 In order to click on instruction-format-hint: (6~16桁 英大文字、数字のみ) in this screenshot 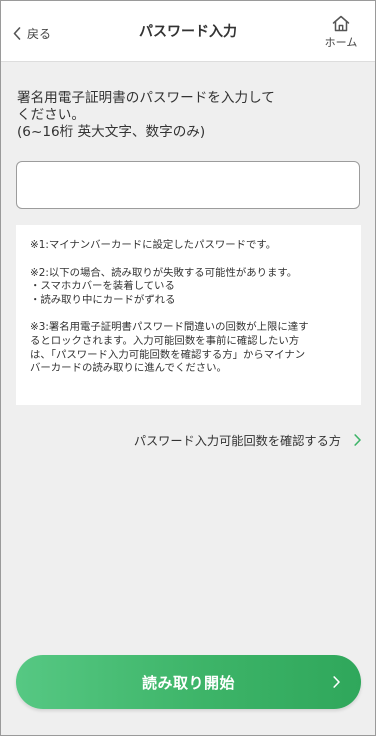, I will do `click(111, 132)`.